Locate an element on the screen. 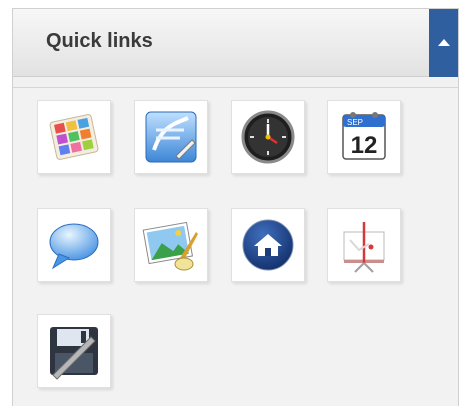 Image resolution: width=460 pixels, height=409 pixels. link-save is located at coordinates (74, 351).